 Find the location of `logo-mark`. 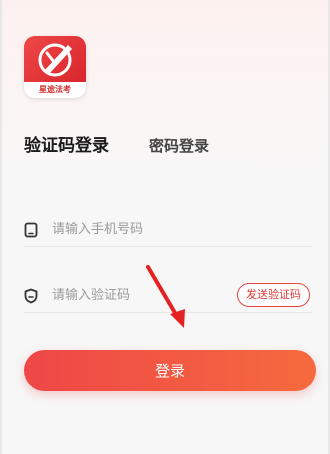

logo-mark is located at coordinates (55, 59).